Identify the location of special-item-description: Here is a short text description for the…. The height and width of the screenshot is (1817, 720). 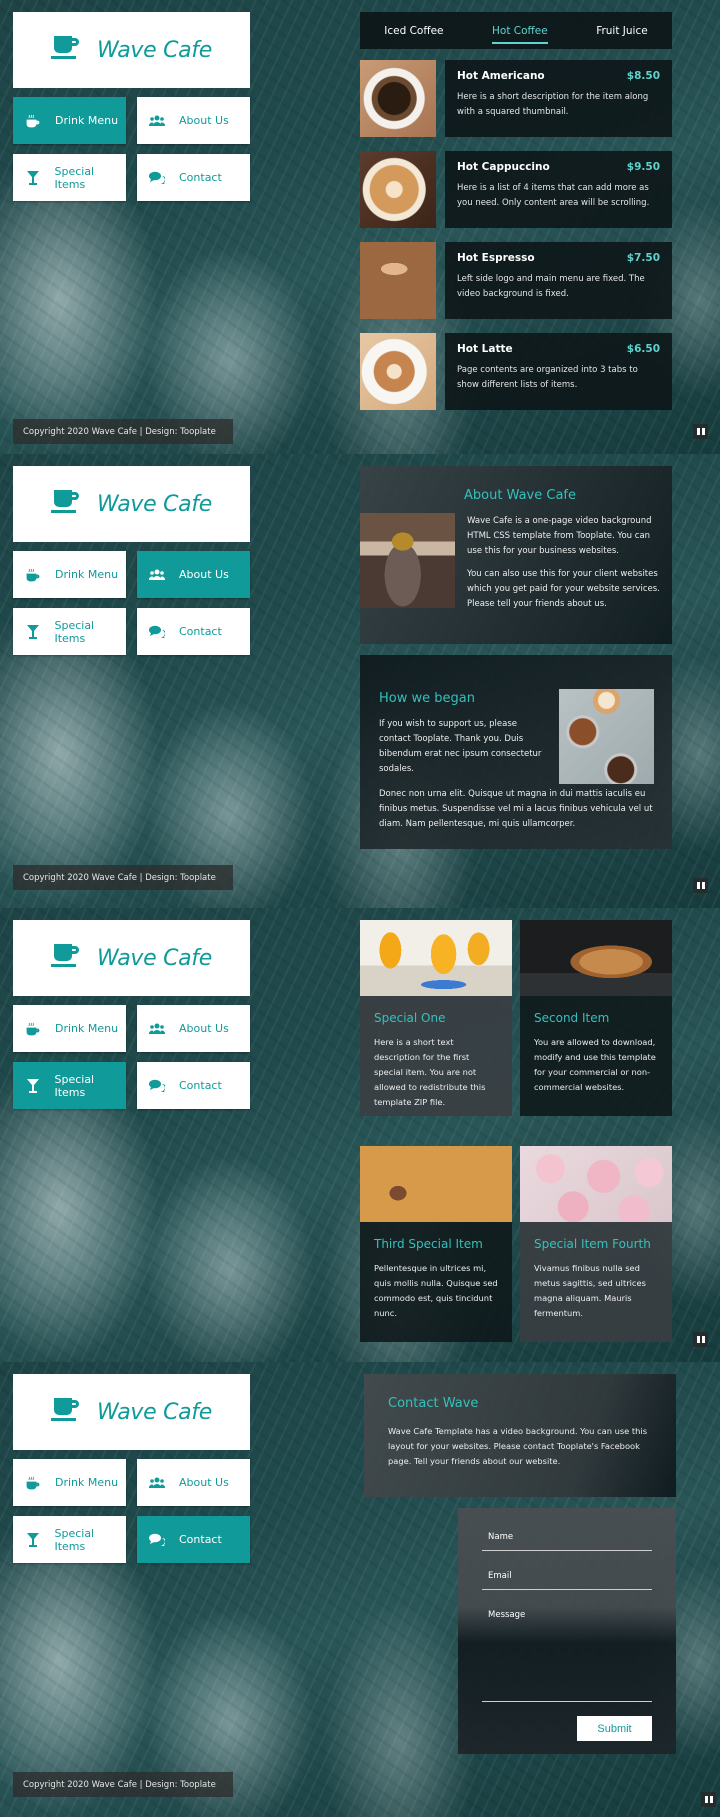
(430, 1072).